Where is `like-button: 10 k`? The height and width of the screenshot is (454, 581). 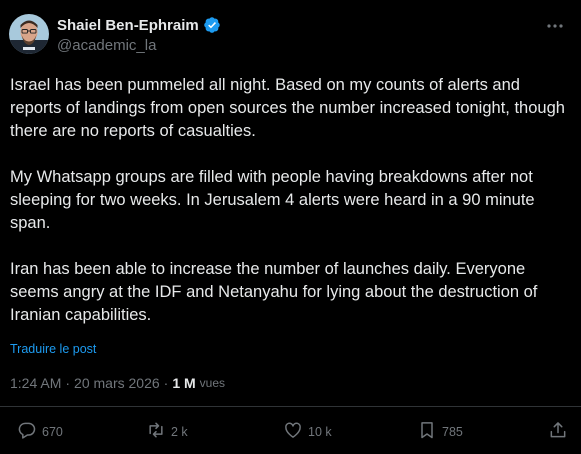
like-button: 10 k is located at coordinates (307, 431).